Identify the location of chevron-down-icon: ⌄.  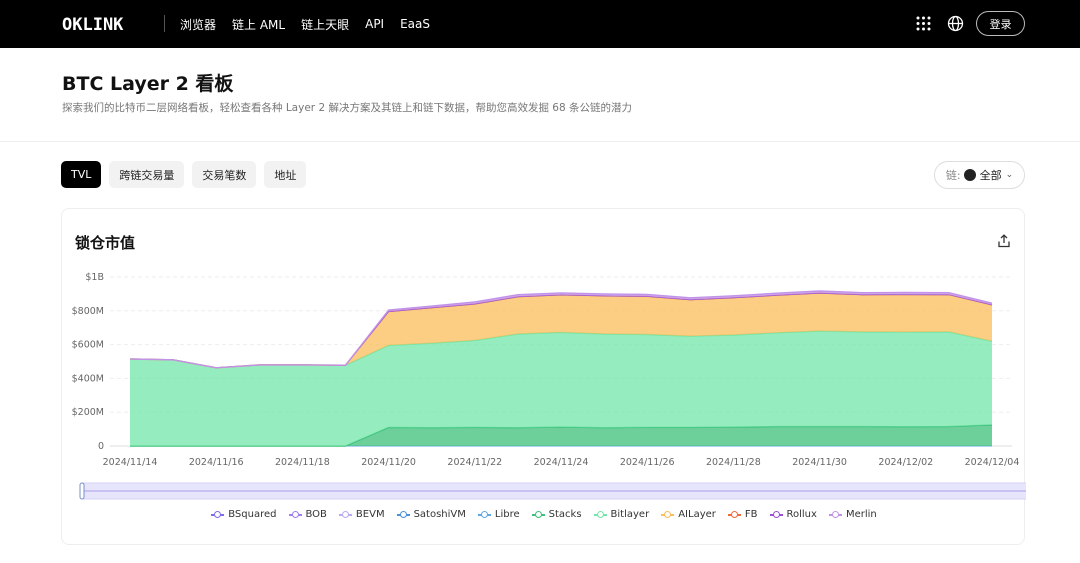
(1009, 175).